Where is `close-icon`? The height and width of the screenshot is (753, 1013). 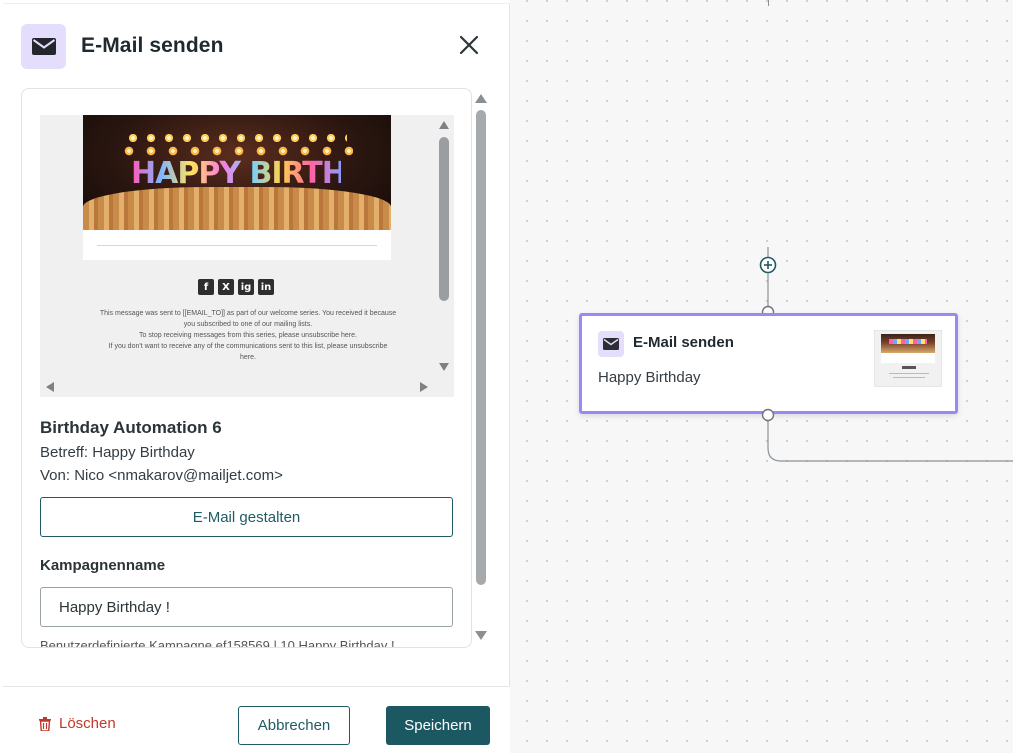
close-icon is located at coordinates (469, 45).